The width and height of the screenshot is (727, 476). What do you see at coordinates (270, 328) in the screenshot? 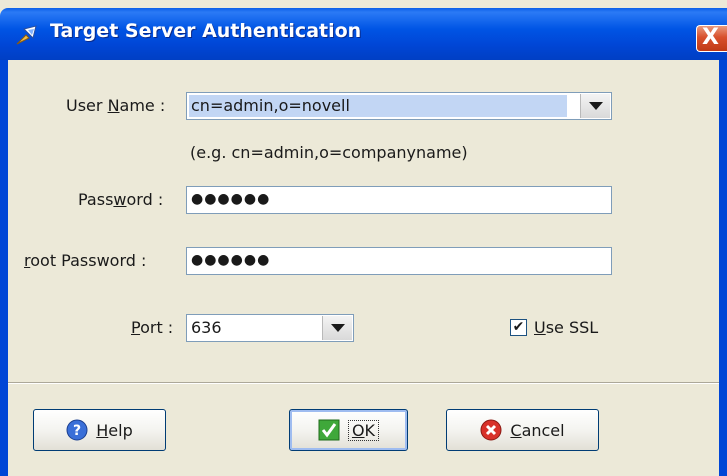
I see `port-combobox: 636` at bounding box center [270, 328].